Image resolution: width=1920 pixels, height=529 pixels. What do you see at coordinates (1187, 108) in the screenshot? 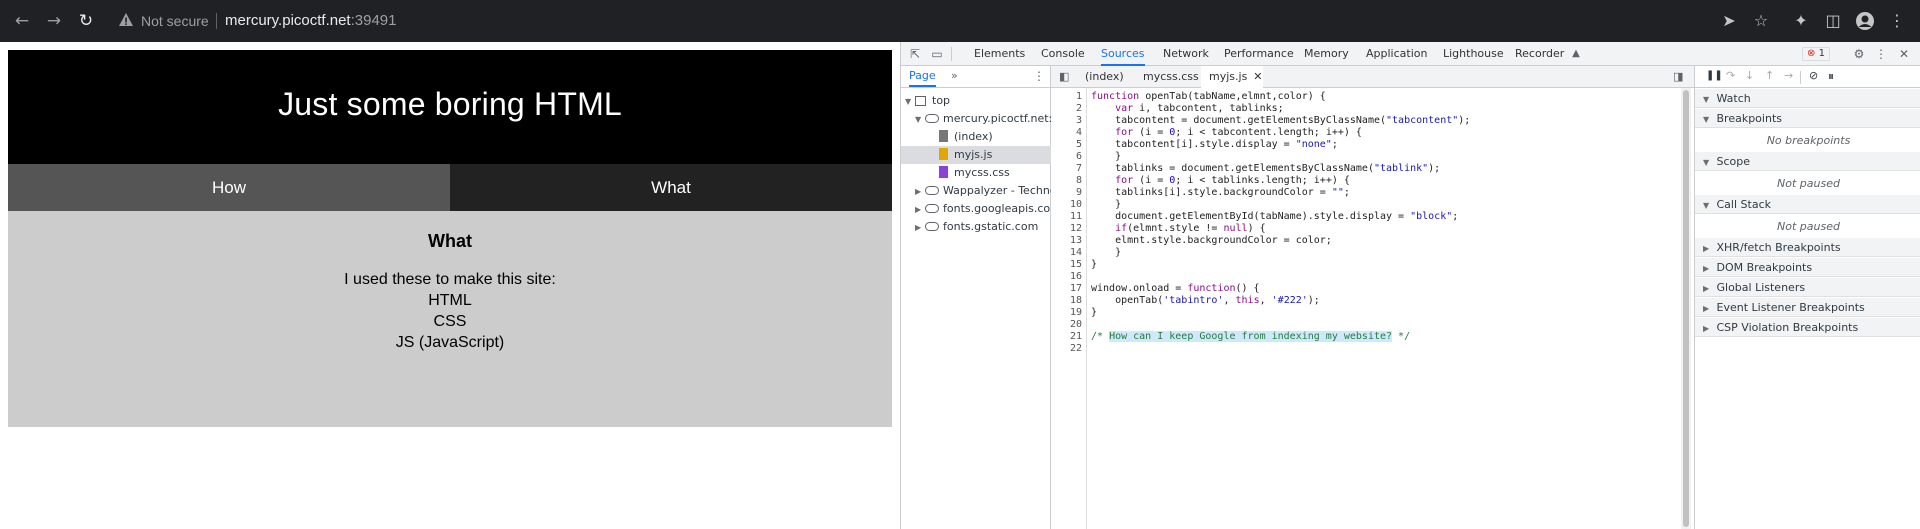
I see `code-line: var i, tabcontent, tablinks;` at bounding box center [1187, 108].